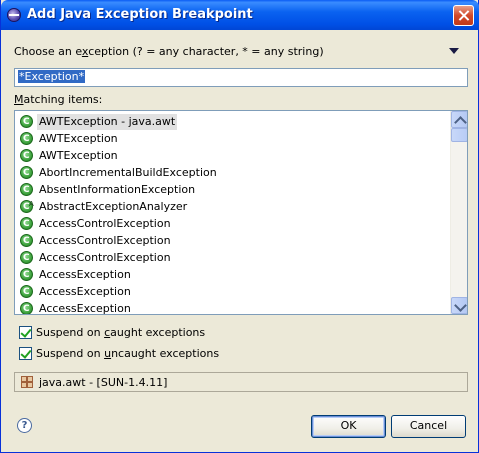 The image size is (479, 453). I want to click on list-item-label: AbsentInformationException, so click(117, 189).